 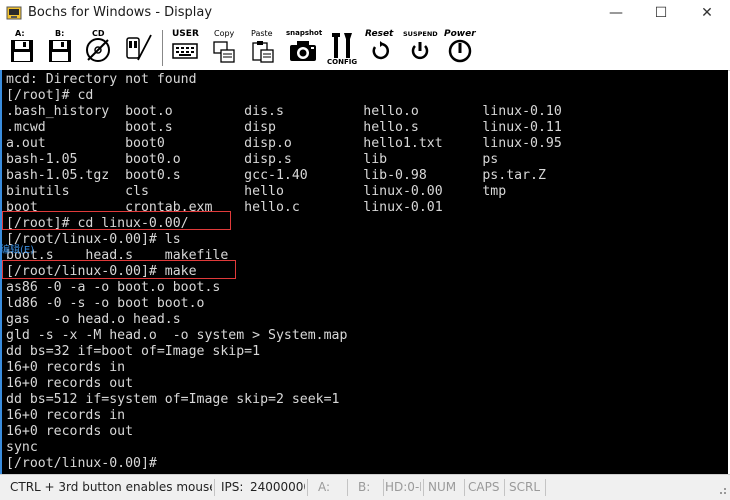 I want to click on maximize-icon: ☐, so click(x=661, y=13).